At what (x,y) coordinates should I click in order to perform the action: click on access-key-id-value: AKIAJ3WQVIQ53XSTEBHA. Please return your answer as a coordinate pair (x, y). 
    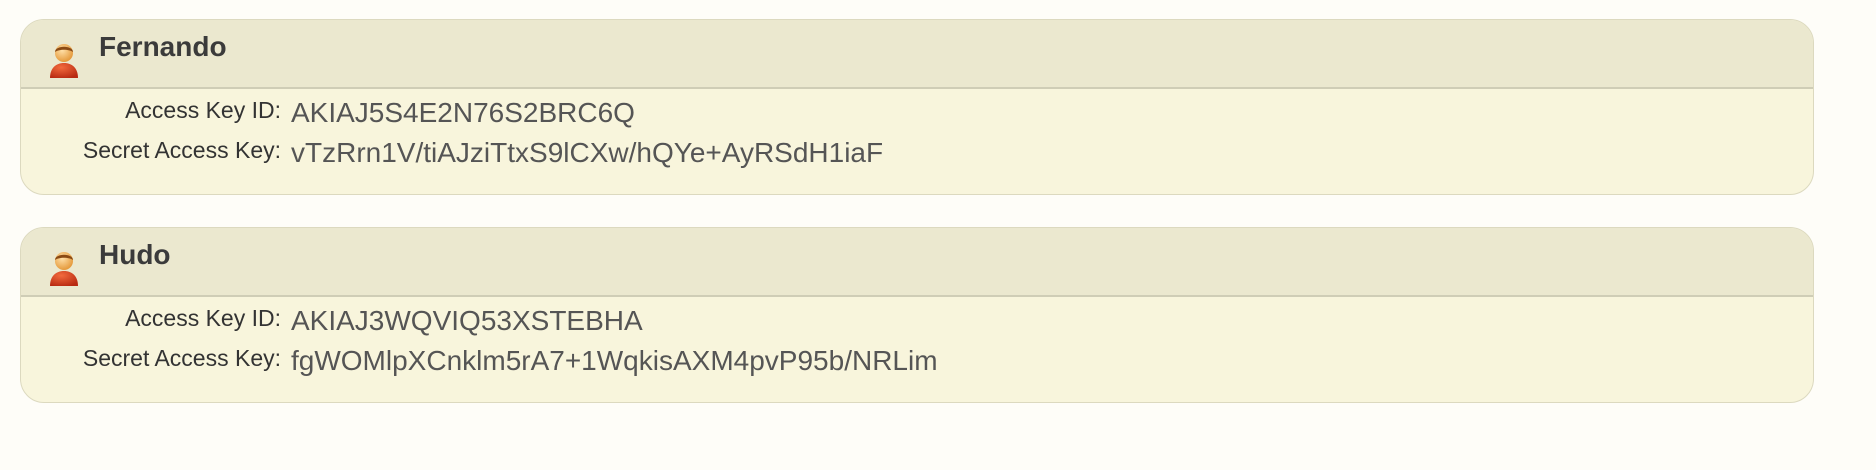
    Looking at the image, I should click on (467, 321).